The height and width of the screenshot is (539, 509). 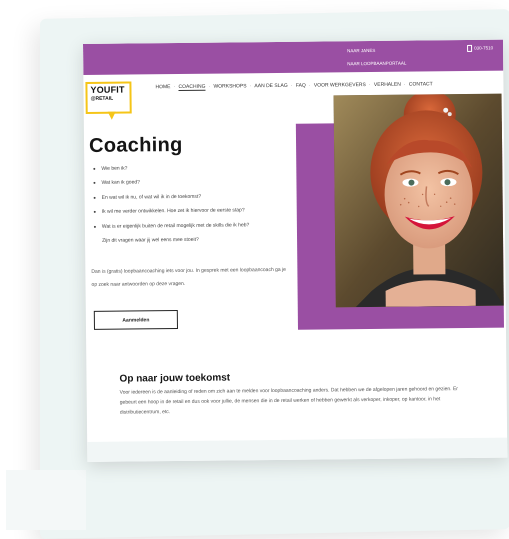 I want to click on nav-item-home: HOME, so click(x=162, y=87).